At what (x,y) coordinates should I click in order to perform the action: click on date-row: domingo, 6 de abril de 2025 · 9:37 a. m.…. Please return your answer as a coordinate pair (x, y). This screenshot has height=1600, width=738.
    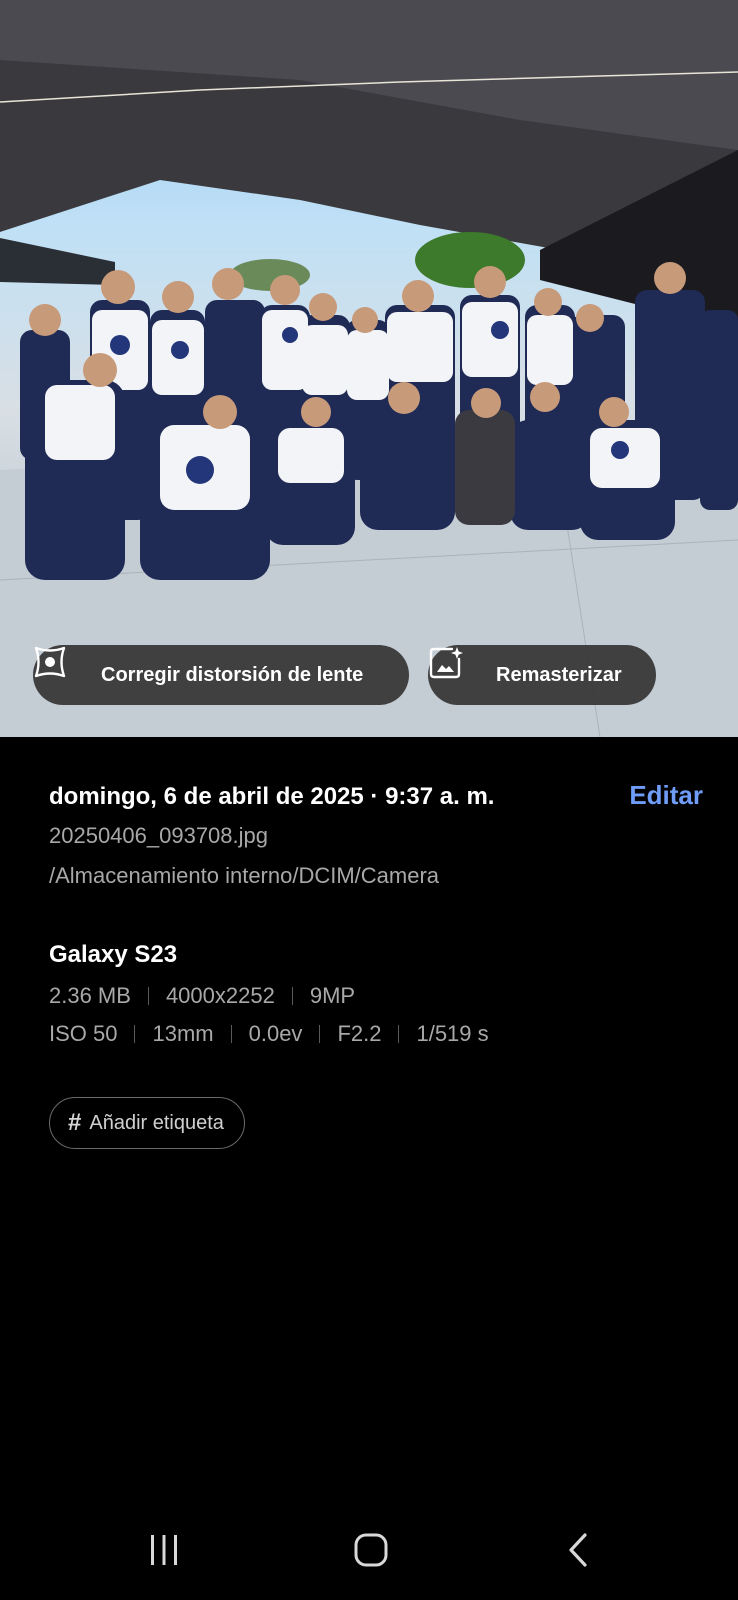
    Looking at the image, I should click on (376, 795).